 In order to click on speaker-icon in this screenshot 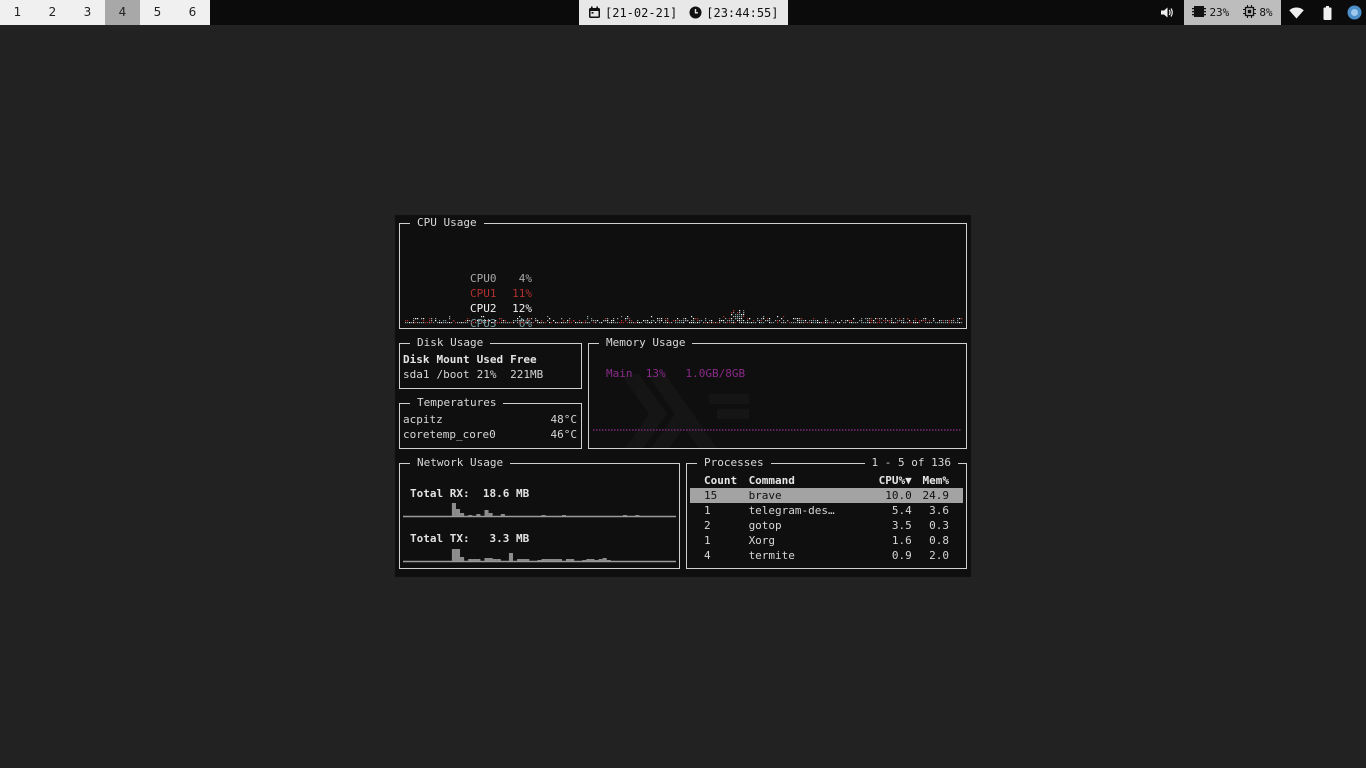, I will do `click(1167, 12)`.